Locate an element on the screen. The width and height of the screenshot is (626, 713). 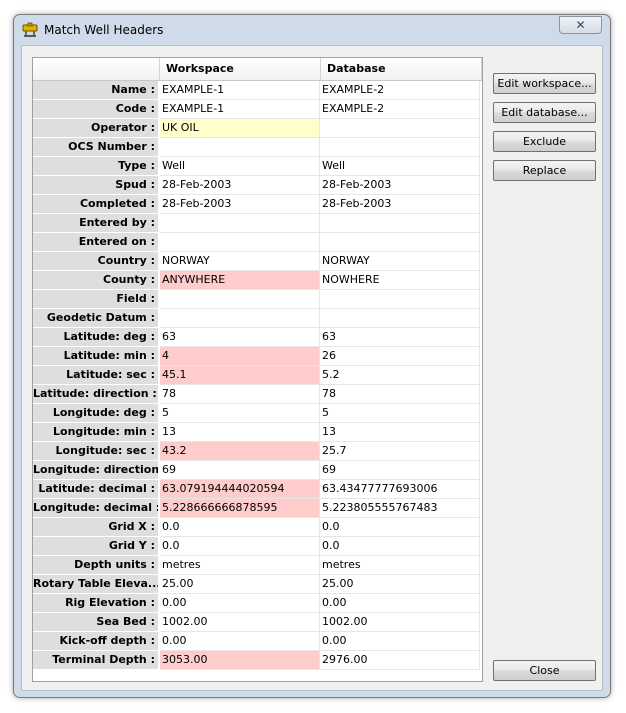
table-row: Rig Elevation :0.00 0.00 is located at coordinates (257, 603).